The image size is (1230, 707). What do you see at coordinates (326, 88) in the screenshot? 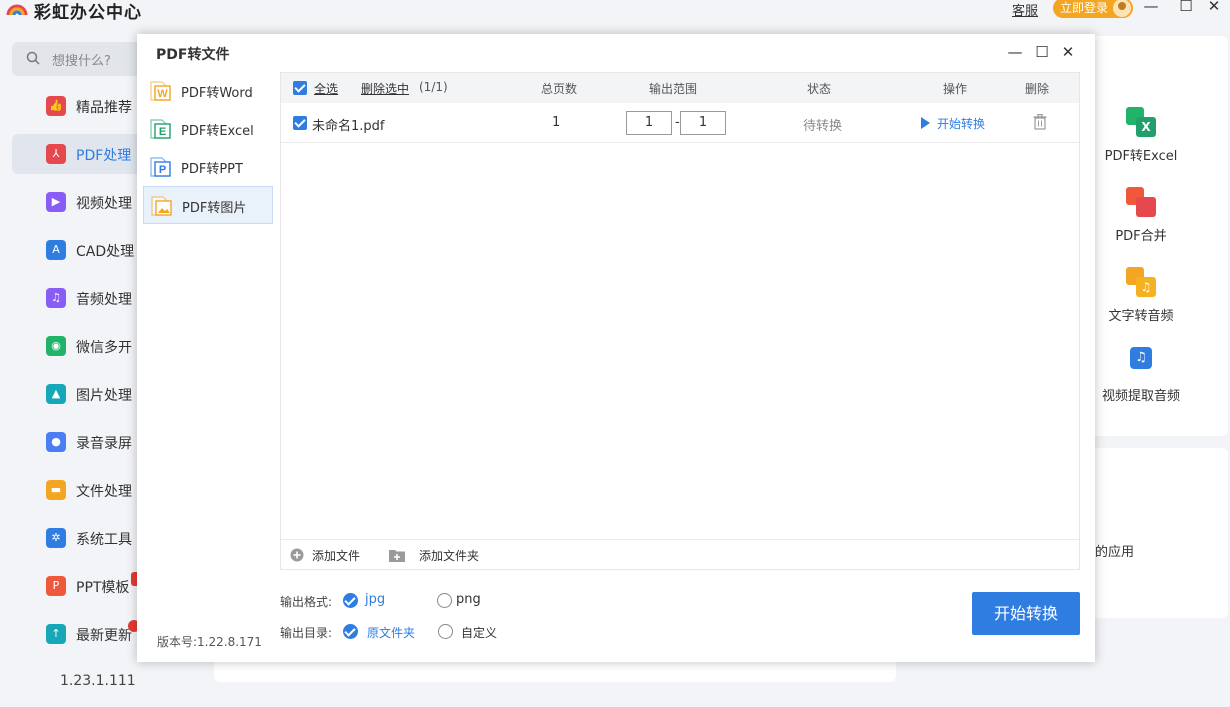
I see `select-all-link: 全选` at bounding box center [326, 88].